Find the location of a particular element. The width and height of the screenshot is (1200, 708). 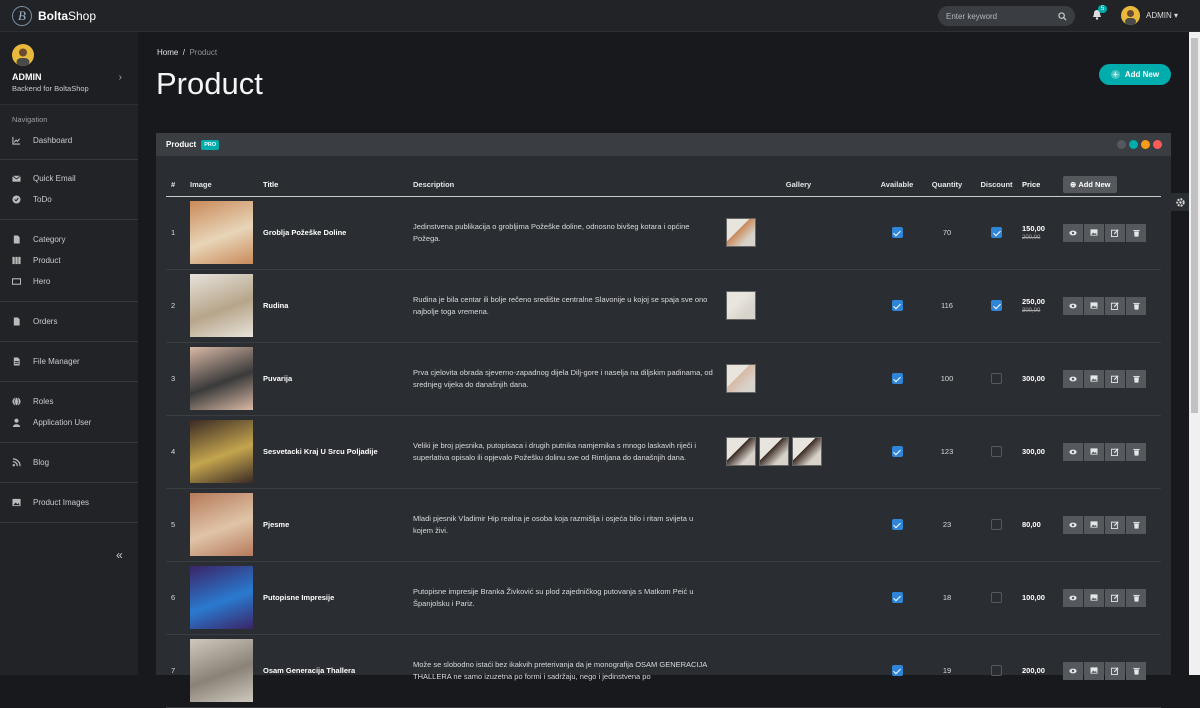

profile-panel: ADMIN Backend for BoltaShop › is located at coordinates (69, 68).